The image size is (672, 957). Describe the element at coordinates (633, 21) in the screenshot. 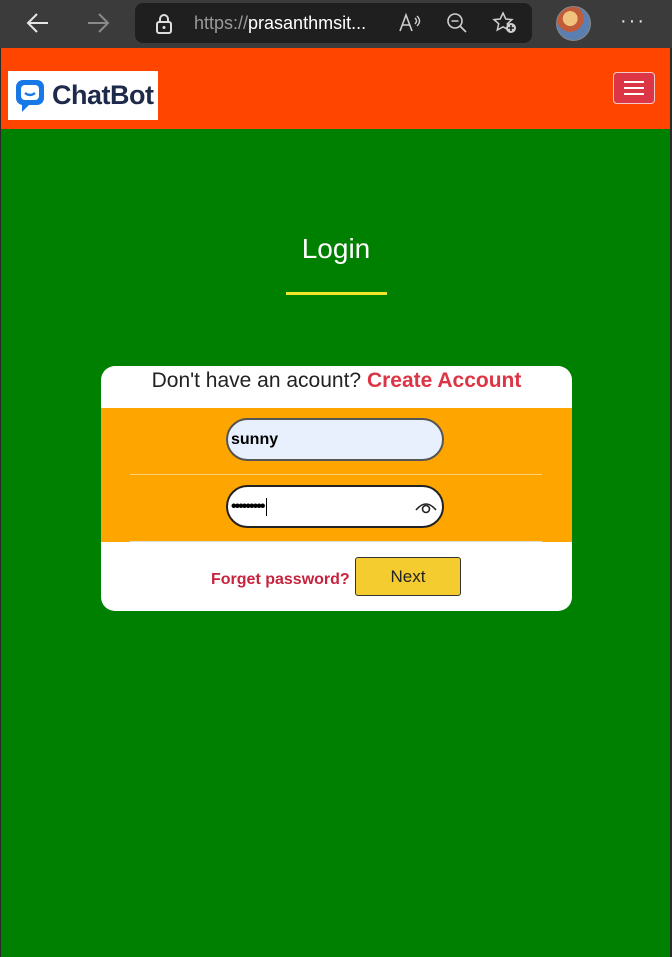

I see `more-menu-icon: ···` at that location.